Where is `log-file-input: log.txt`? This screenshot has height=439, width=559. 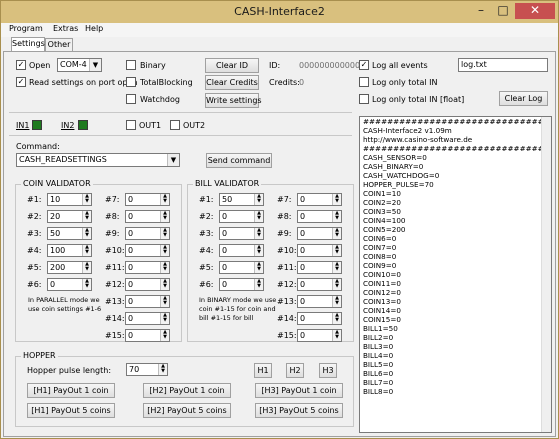
log-file-input: log.txt is located at coordinates (503, 65).